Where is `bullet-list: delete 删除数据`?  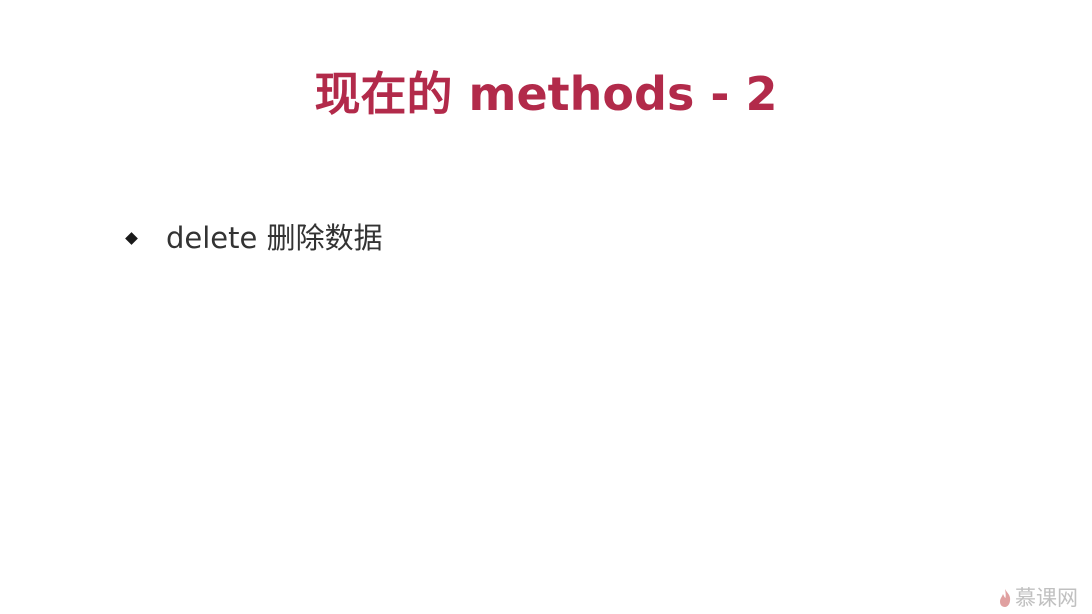 bullet-list: delete 删除数据 is located at coordinates (253, 238).